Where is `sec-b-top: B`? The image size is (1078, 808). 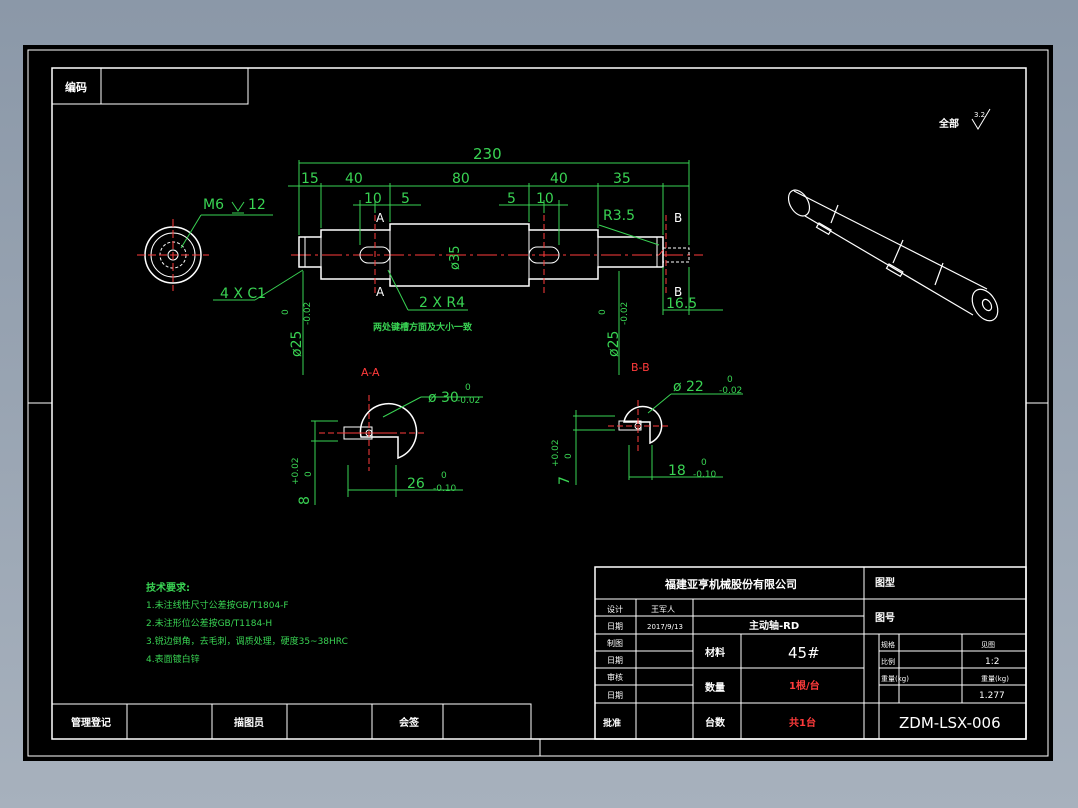 sec-b-top: B is located at coordinates (678, 218).